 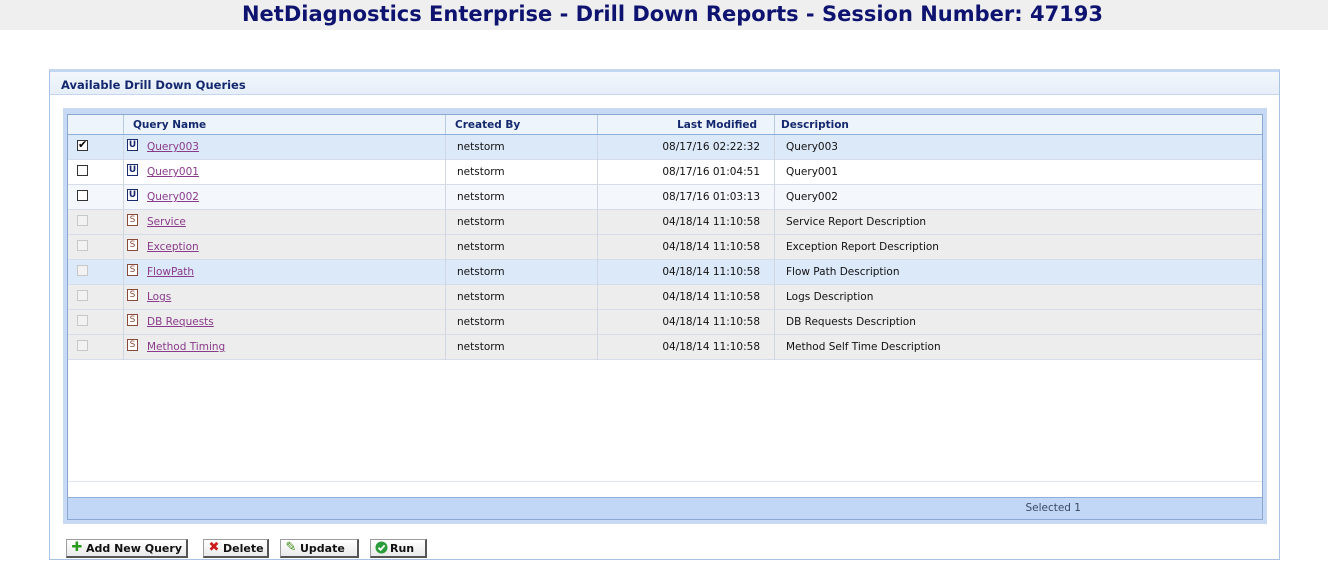 I want to click on checkmark-icon: ✔, so click(x=83, y=144).